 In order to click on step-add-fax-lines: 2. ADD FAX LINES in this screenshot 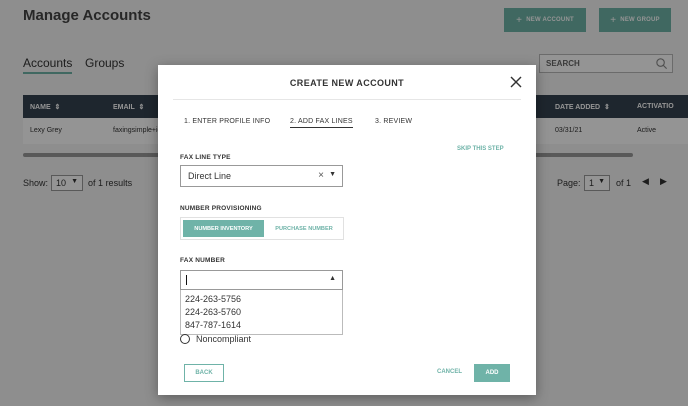, I will do `click(321, 123)`.